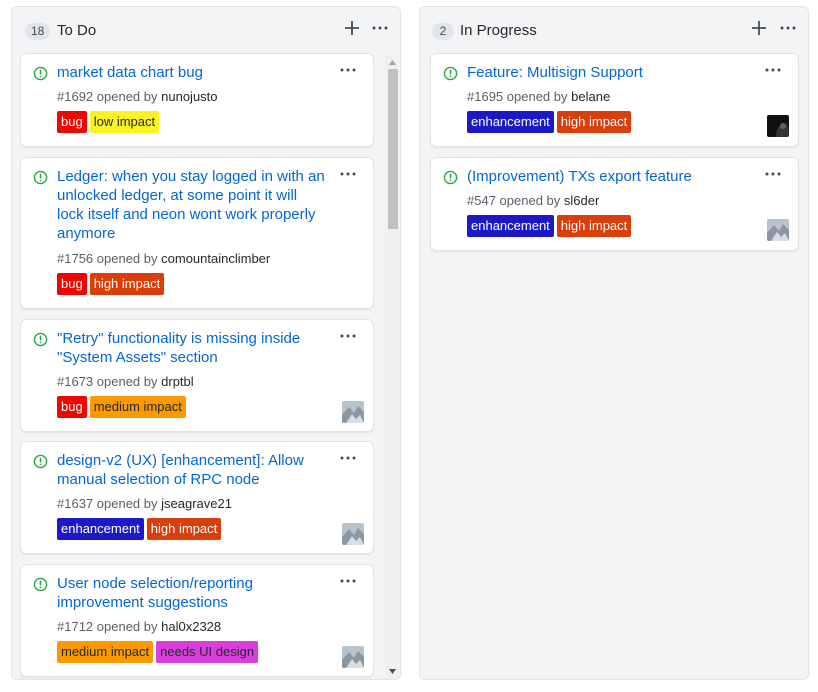  I want to click on issue-author-link: hal0x2328, so click(191, 626).